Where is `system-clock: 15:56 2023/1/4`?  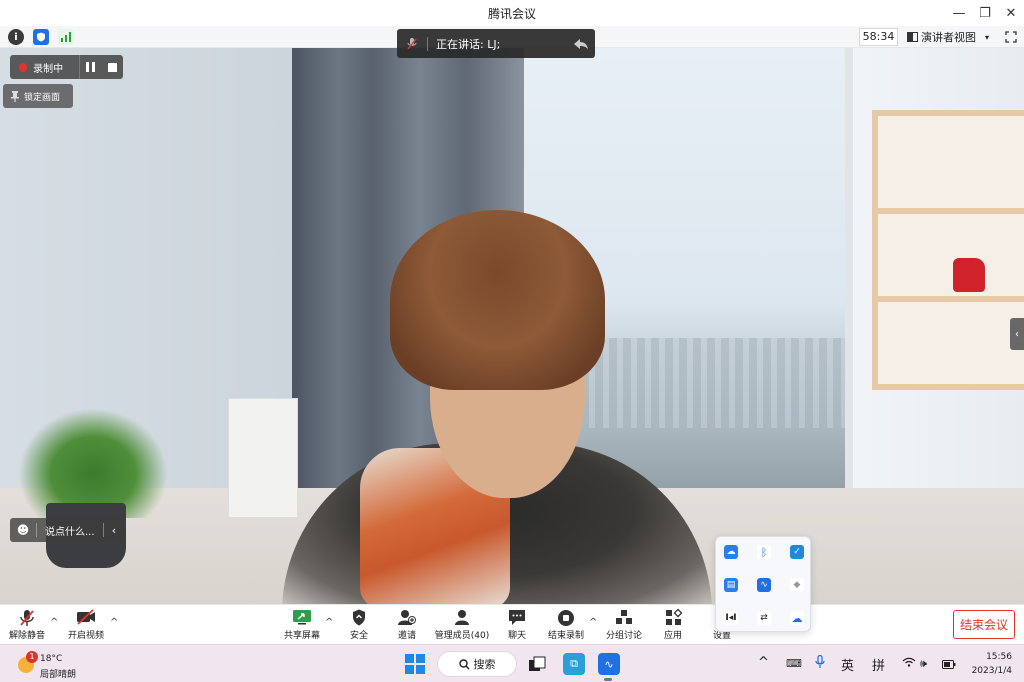
system-clock: 15:56 2023/1/4 is located at coordinates (989, 664).